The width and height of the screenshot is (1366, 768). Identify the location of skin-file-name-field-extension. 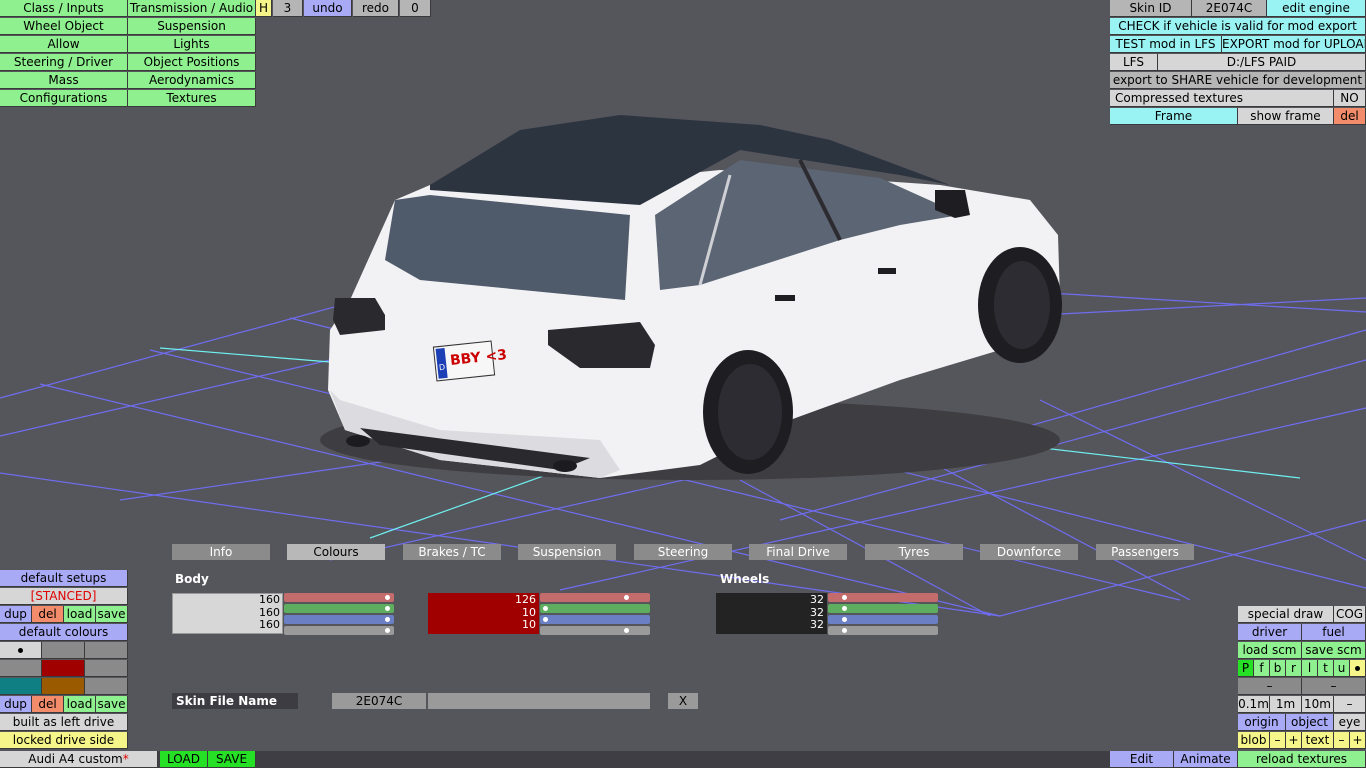
(539, 701).